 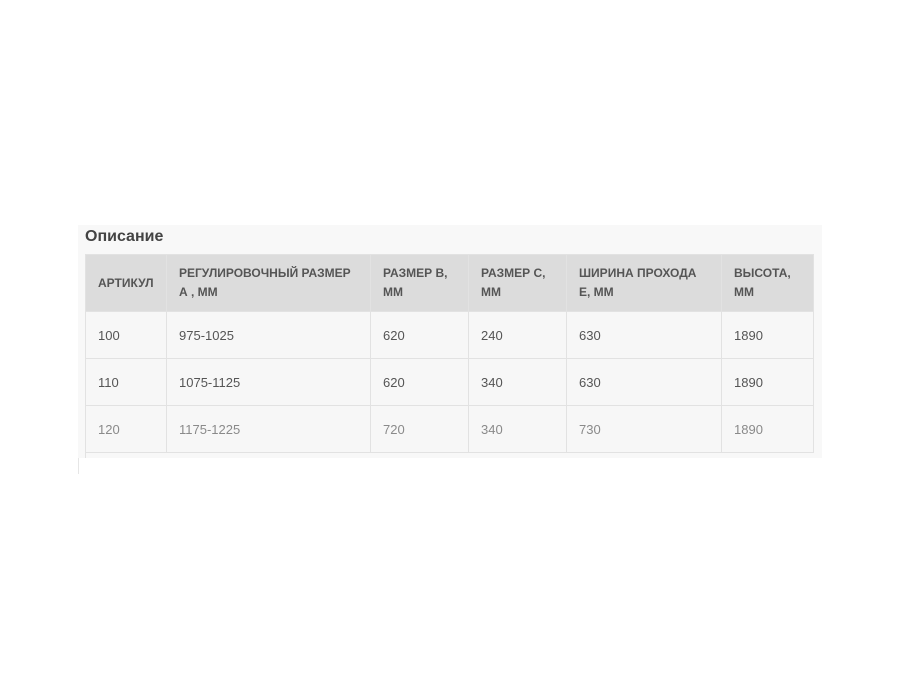 What do you see at coordinates (126, 429) in the screenshot?
I see `cell-article: 120` at bounding box center [126, 429].